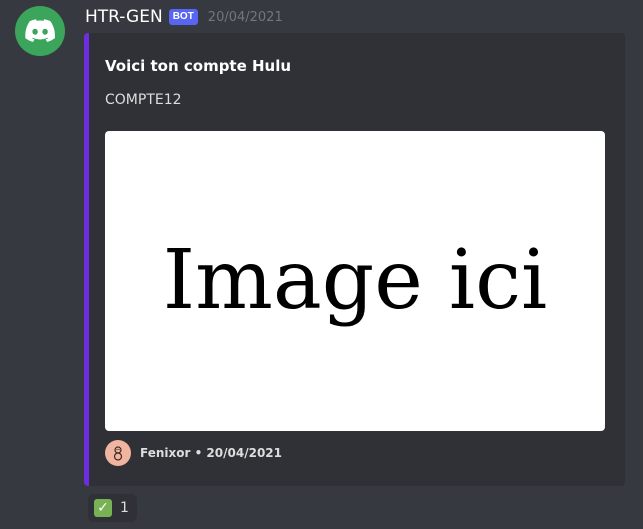  I want to click on bot-badge: BOT, so click(183, 17).